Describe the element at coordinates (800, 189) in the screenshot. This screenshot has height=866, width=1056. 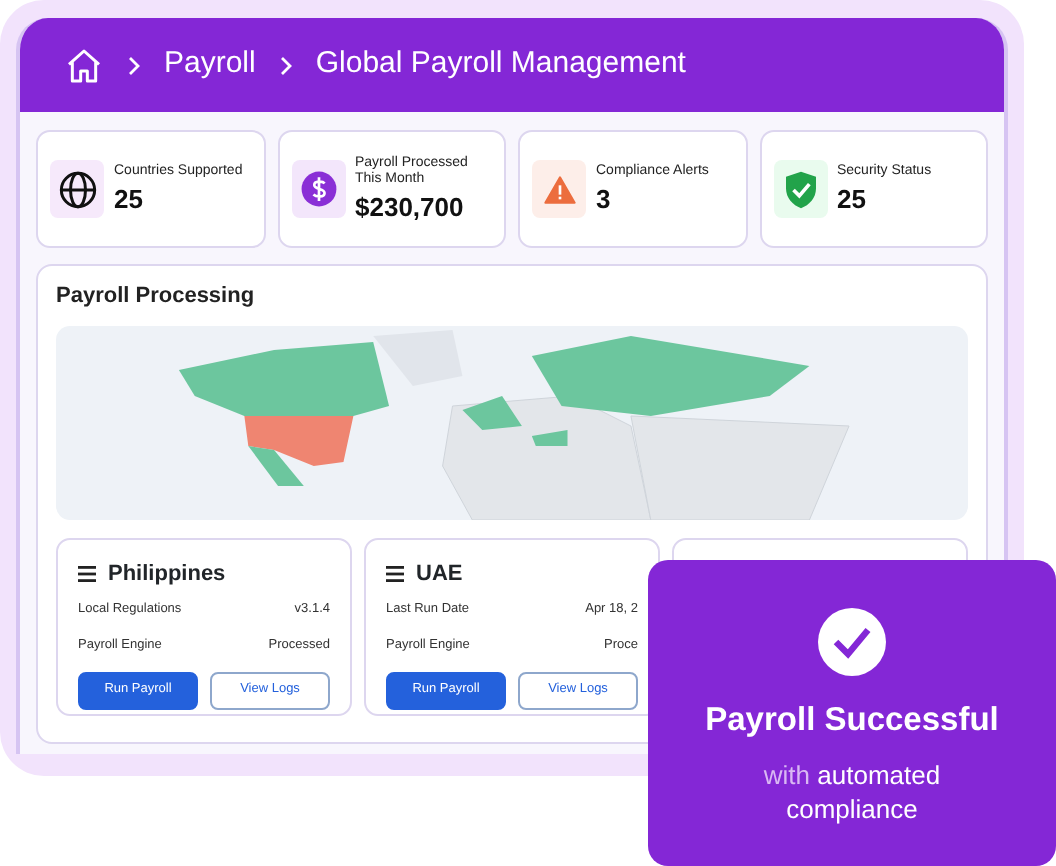
I see `shield-check-icon` at that location.